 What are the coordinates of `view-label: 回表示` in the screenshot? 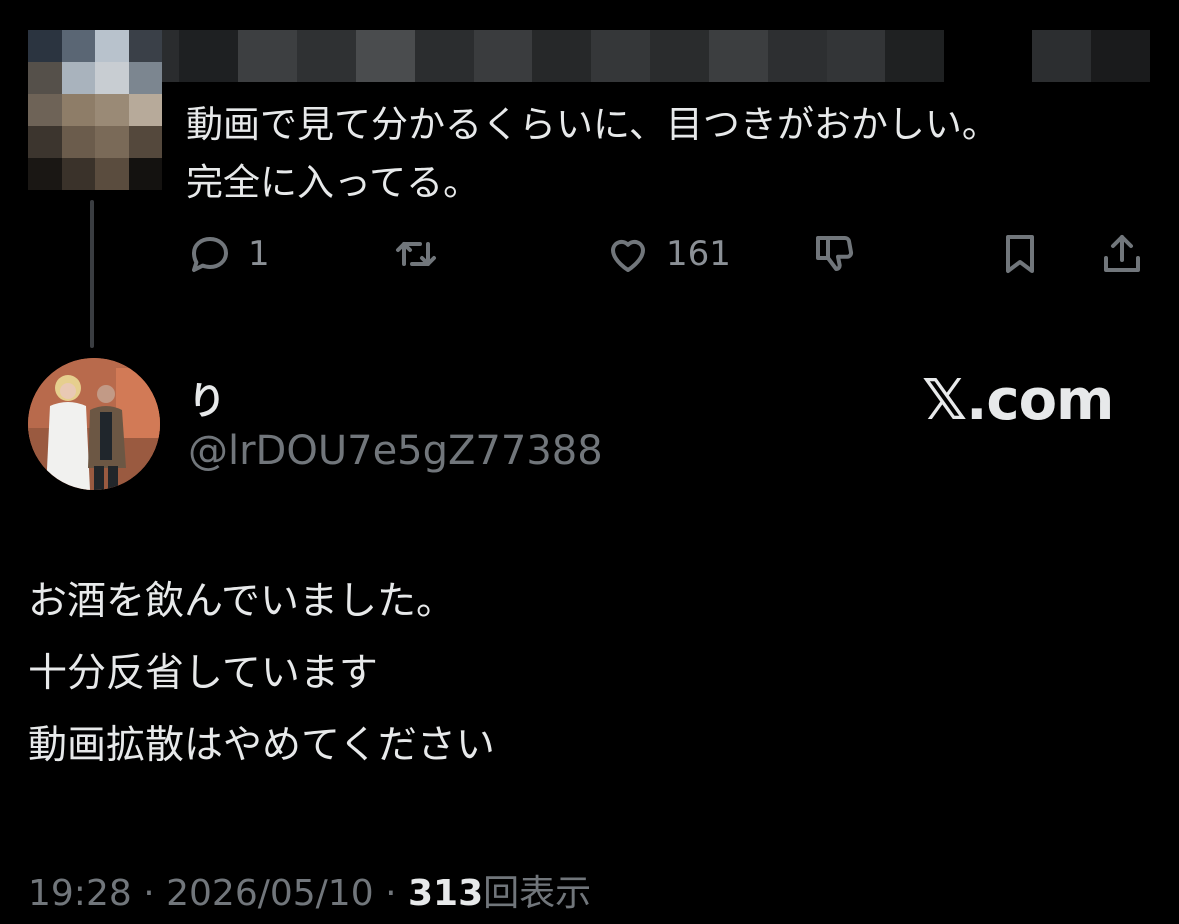 It's located at (537, 893).